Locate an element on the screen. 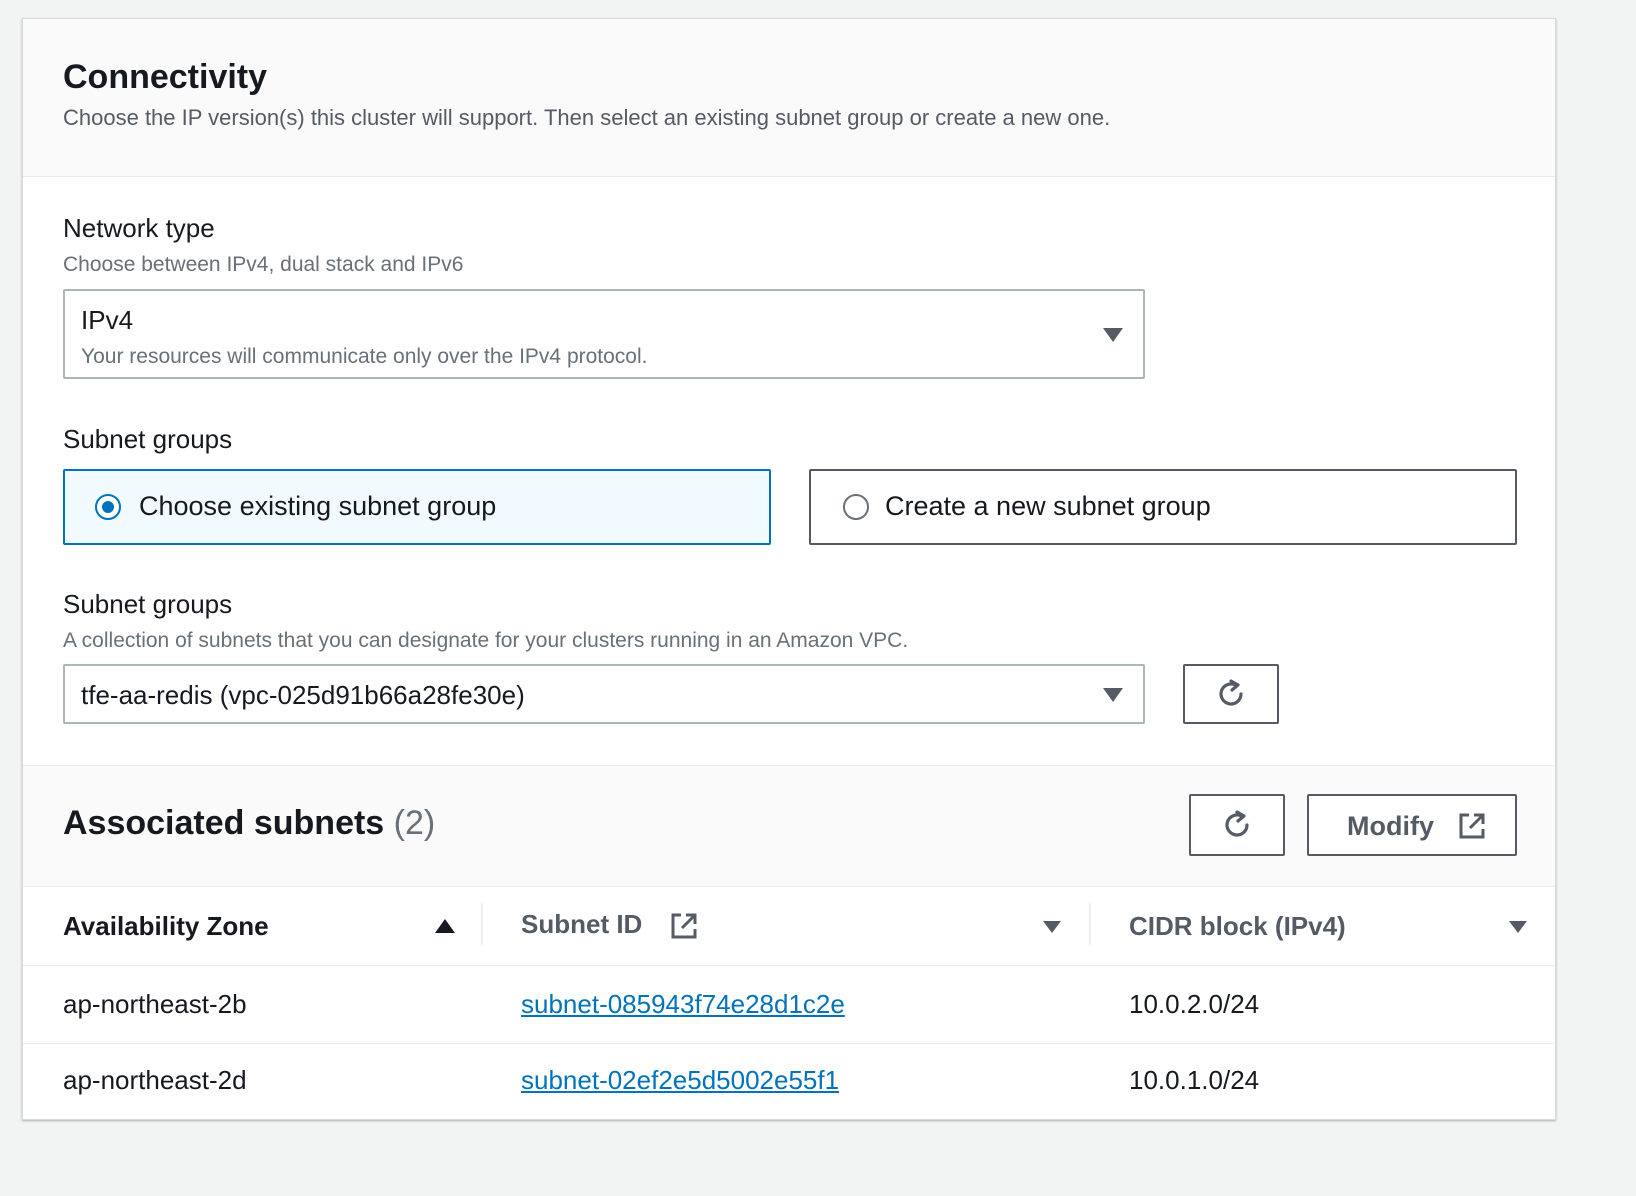 This screenshot has width=1636, height=1196. choose-existing-subnet-group-tile: Choose existing subnet group is located at coordinates (417, 507).